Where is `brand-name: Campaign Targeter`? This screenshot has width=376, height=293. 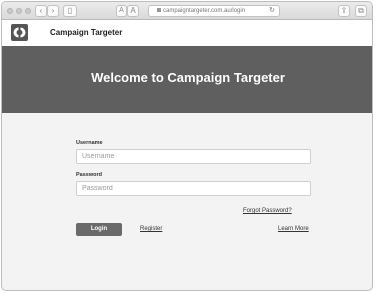 brand-name: Campaign Targeter is located at coordinates (86, 32).